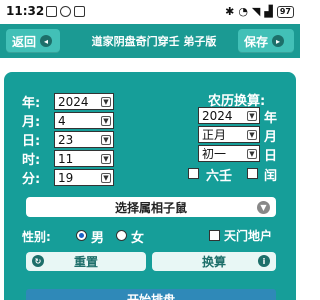 This screenshot has height=300, width=320. I want to click on gender-label: 性别:, so click(36, 237).